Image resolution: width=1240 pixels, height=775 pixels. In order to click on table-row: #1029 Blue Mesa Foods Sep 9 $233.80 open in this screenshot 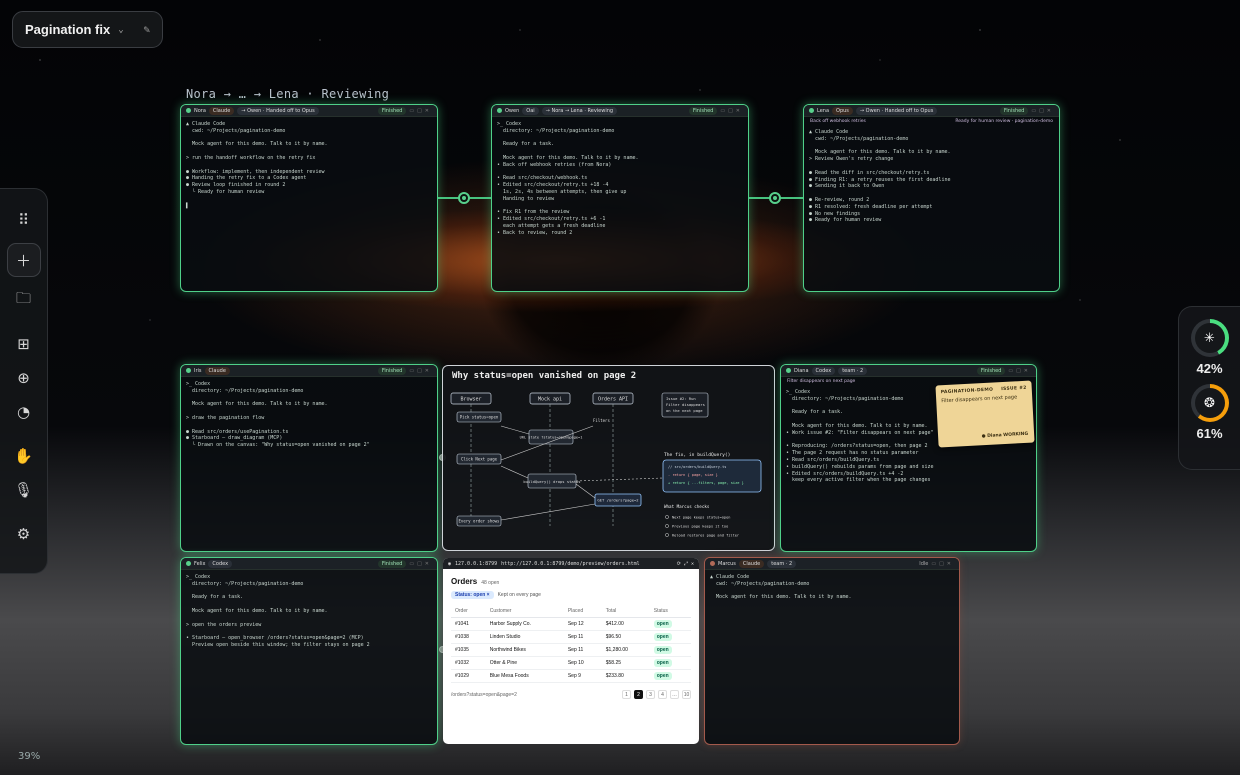, I will do `click(571, 676)`.